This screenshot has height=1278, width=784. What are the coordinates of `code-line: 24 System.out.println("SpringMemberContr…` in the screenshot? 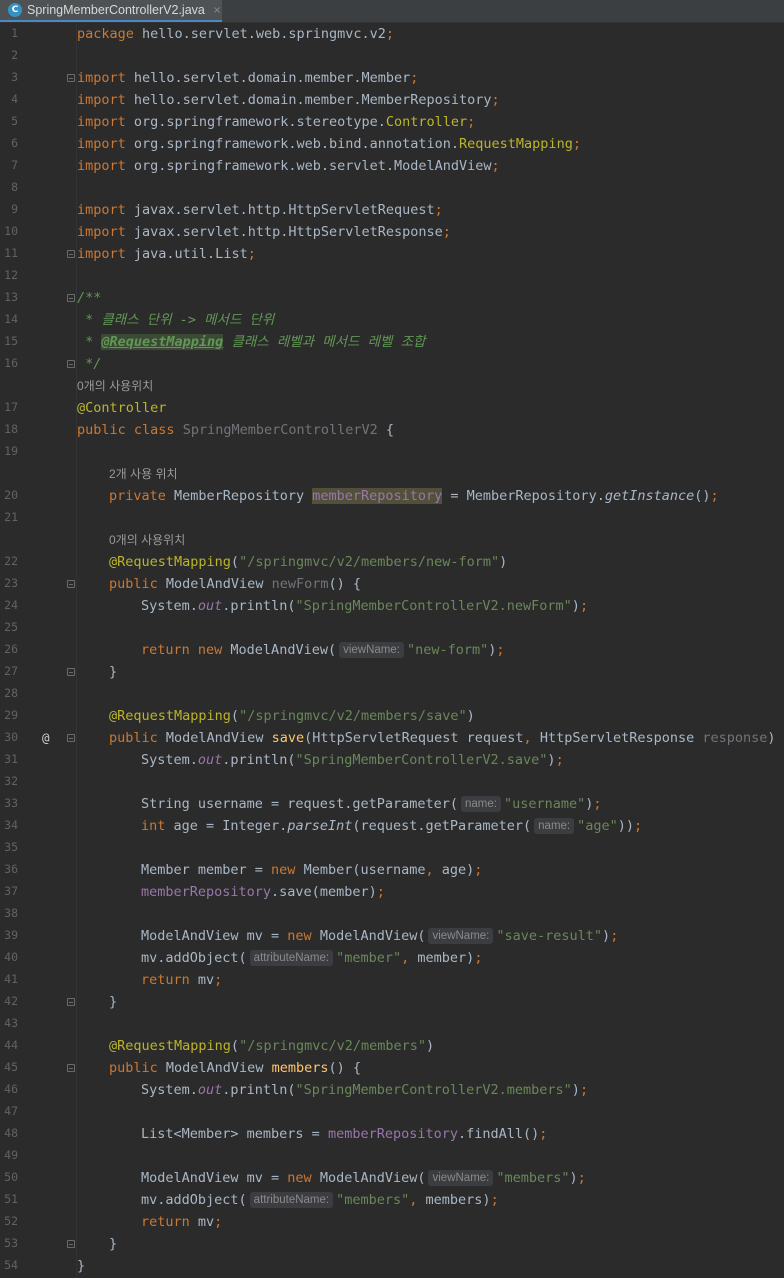 It's located at (392, 606).